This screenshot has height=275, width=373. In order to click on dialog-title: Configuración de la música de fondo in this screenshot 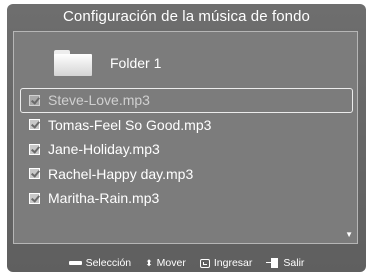, I will do `click(186, 16)`.